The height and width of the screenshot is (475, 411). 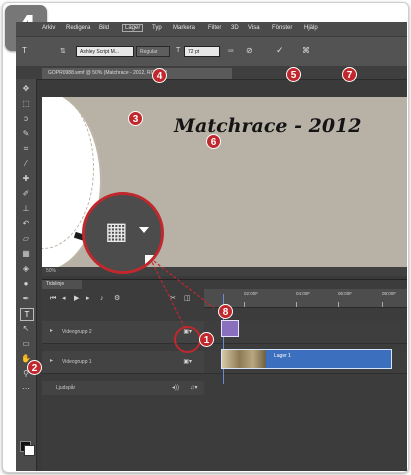 What do you see at coordinates (135, 118) in the screenshot?
I see `step-marker: 3` at bounding box center [135, 118].